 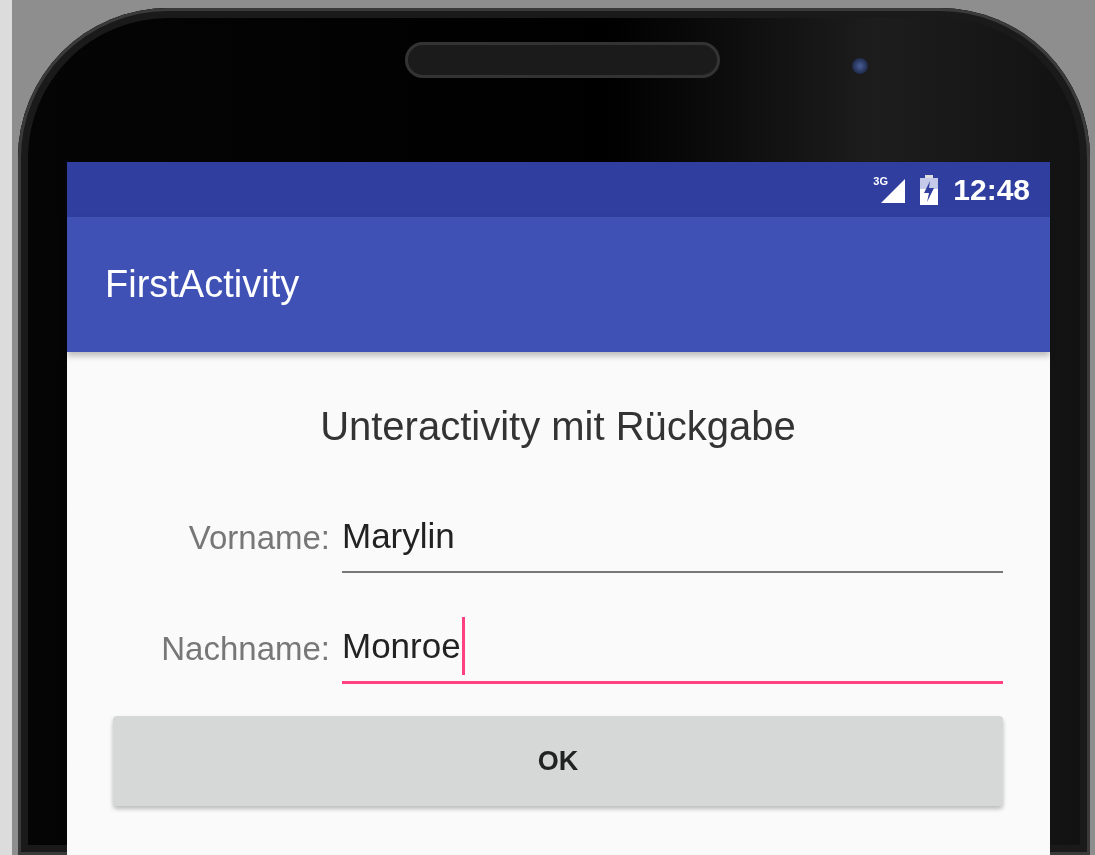 I want to click on text-cursor, so click(x=463, y=646).